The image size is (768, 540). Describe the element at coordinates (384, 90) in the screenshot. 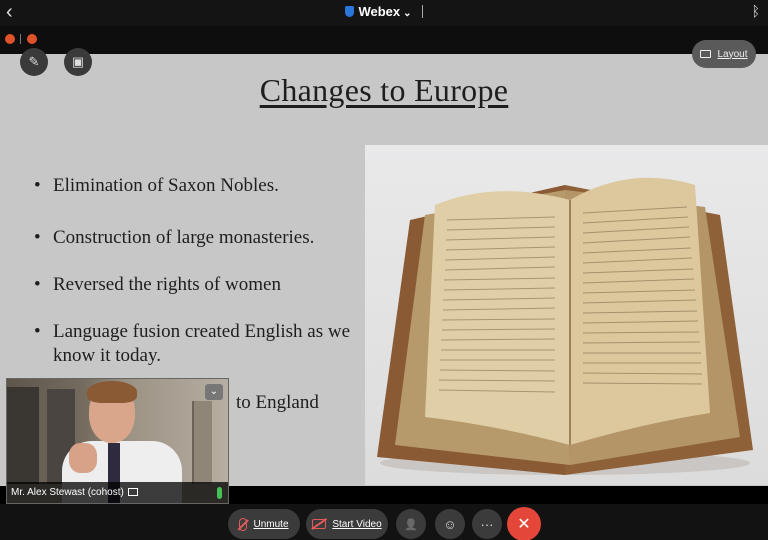

I see `slide-title: Changes to Europe` at that location.